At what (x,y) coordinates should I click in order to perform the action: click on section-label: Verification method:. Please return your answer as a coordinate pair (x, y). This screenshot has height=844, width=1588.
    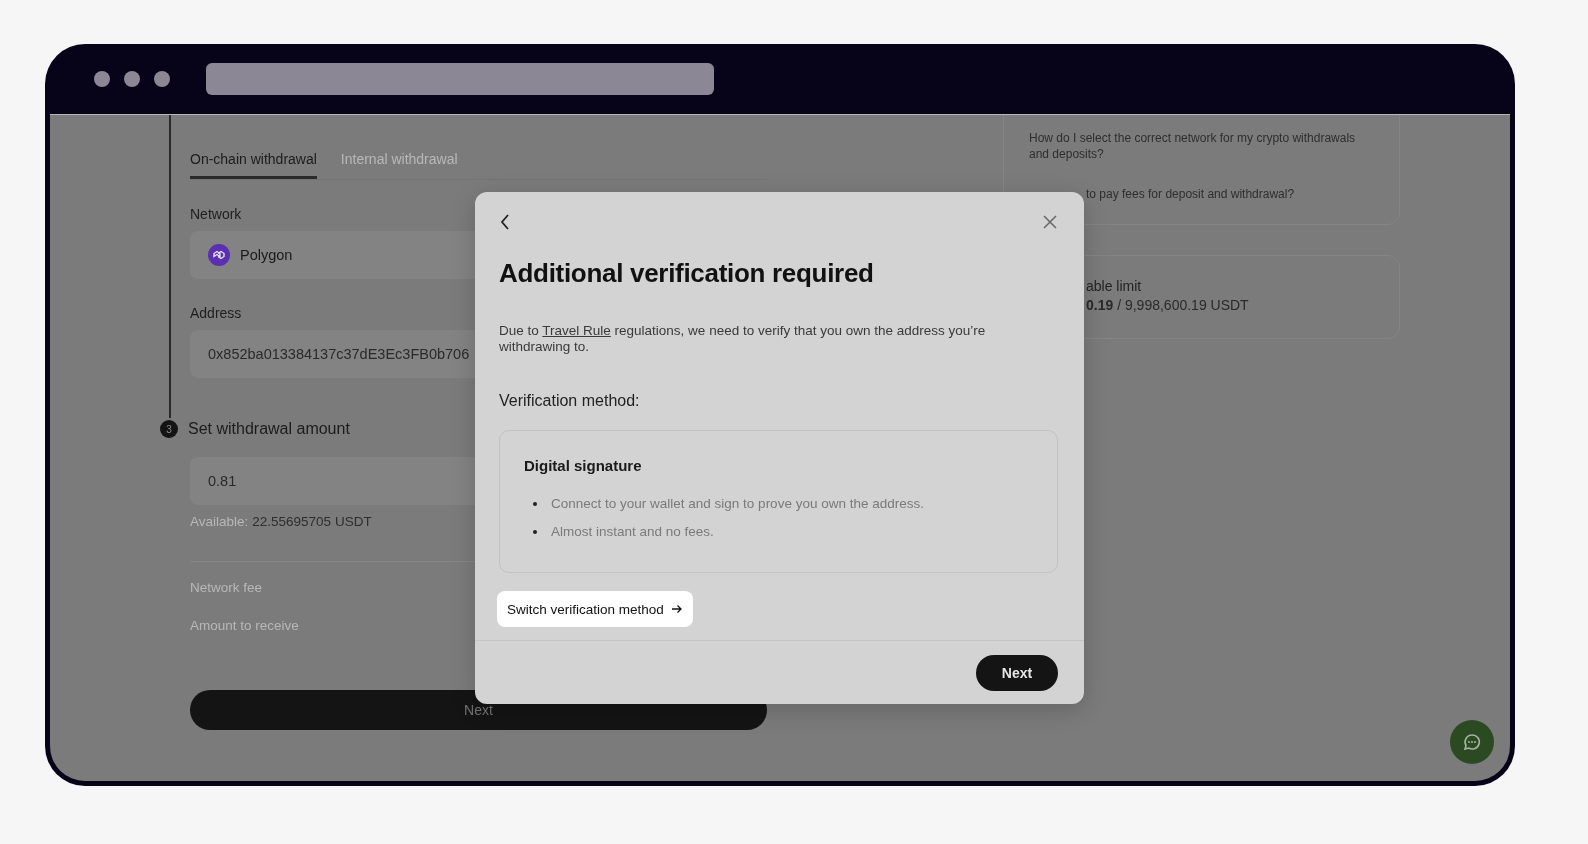
    Looking at the image, I should click on (570, 401).